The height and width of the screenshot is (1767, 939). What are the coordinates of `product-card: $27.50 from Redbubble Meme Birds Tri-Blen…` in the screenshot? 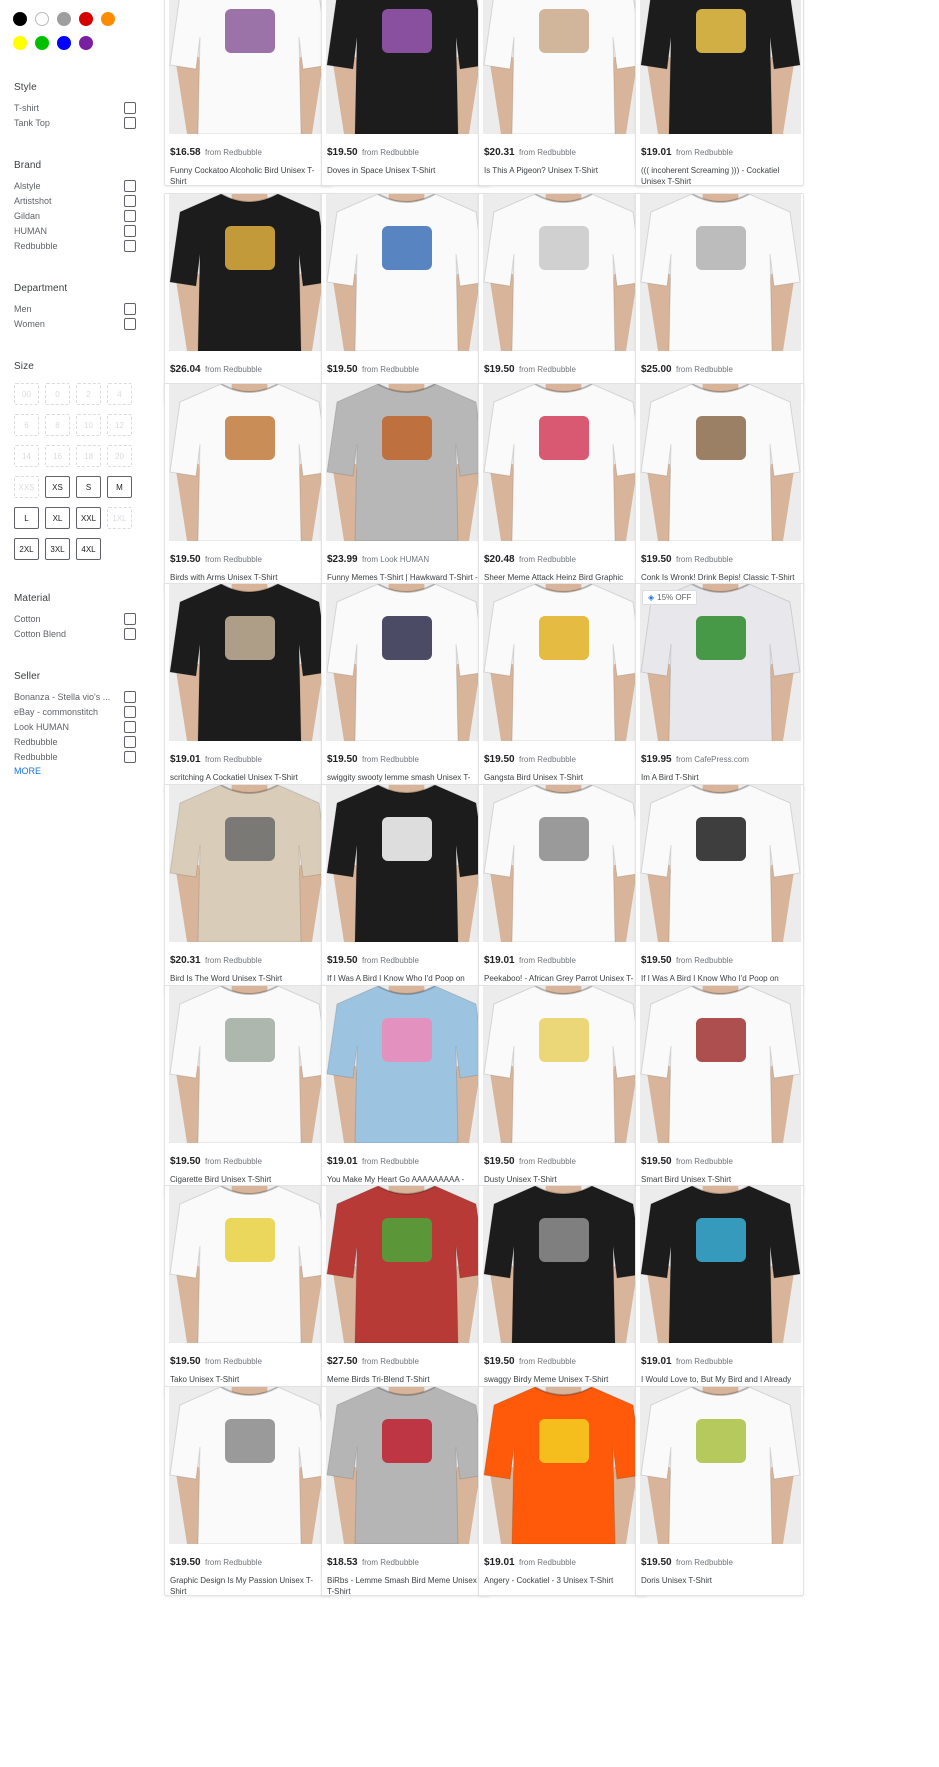 It's located at (405, 1290).